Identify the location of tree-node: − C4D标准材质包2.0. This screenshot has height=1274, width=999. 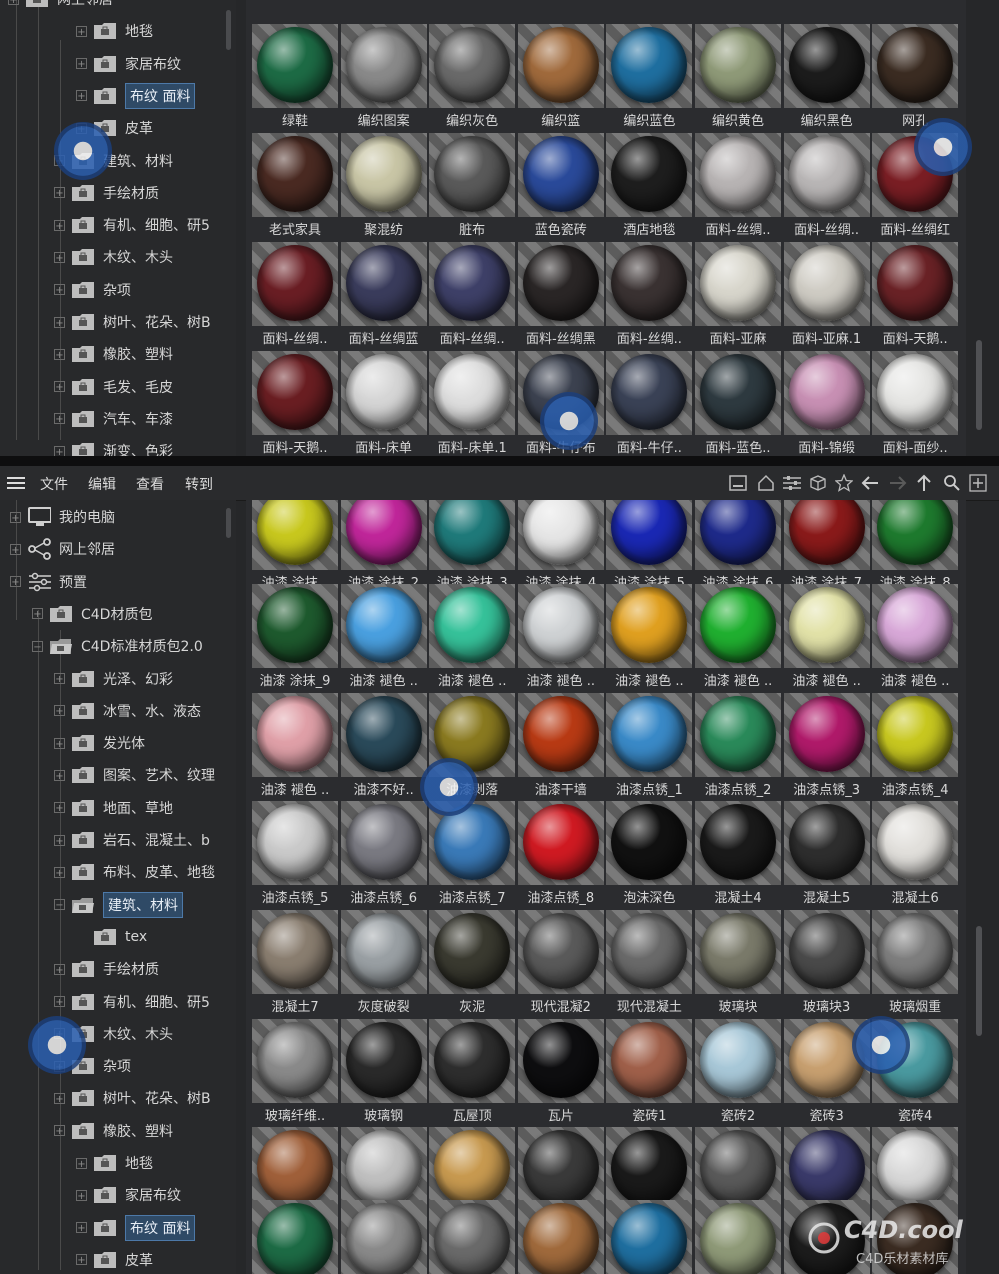
(117, 646).